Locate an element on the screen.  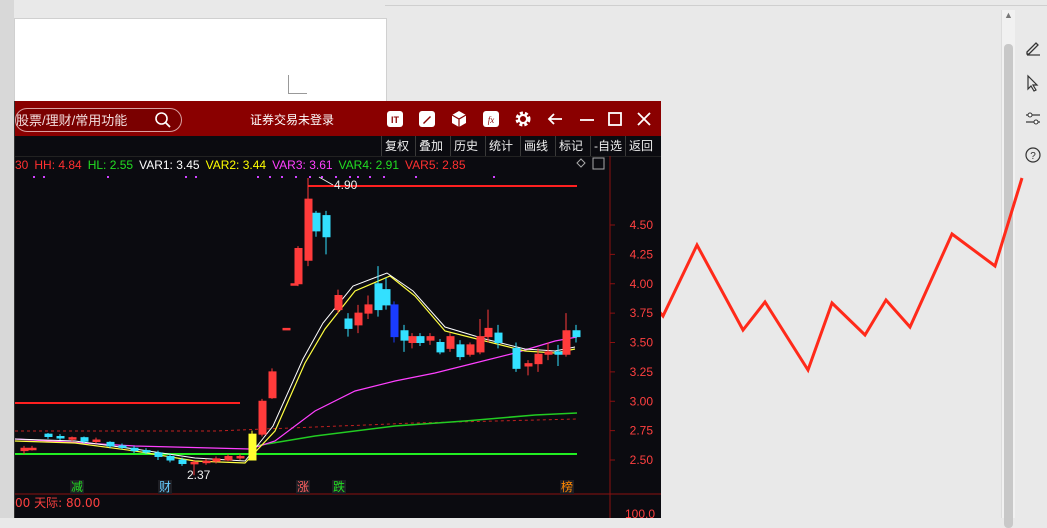
event-marker: 榜 is located at coordinates (567, 486).